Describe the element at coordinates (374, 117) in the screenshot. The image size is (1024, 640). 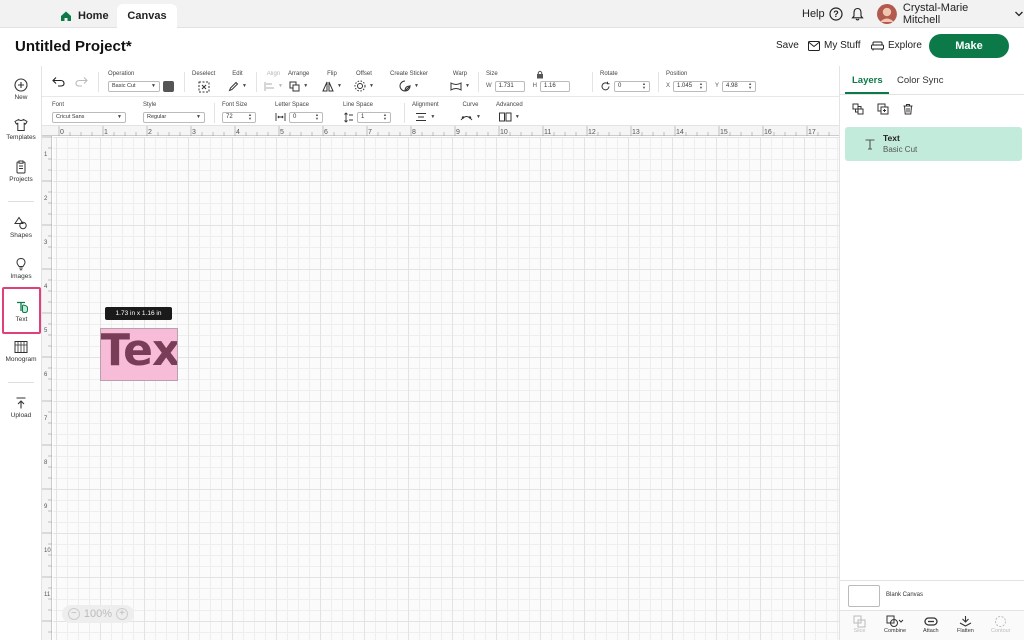
I see `line-space-input: 1 ▲ ▼` at that location.